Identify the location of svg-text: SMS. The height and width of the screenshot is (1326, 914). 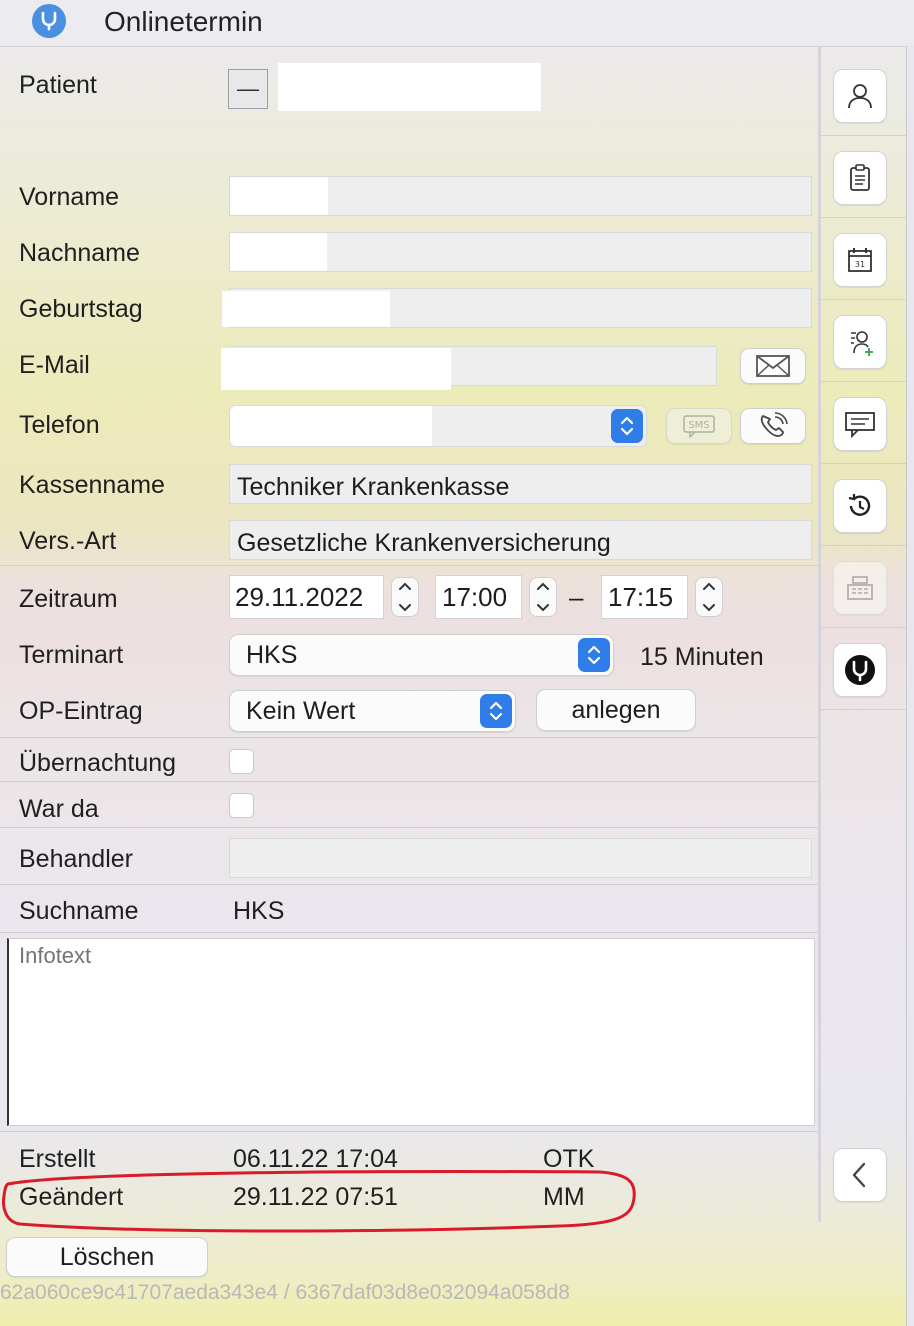
(698, 425).